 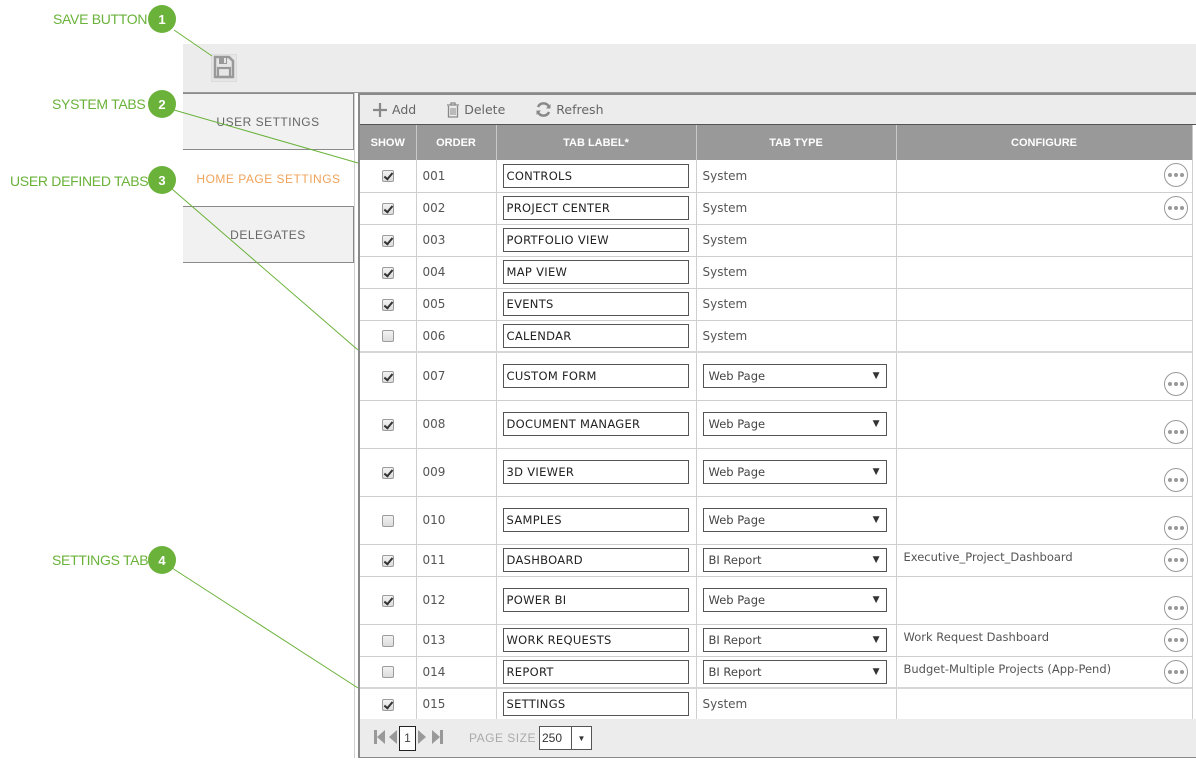 What do you see at coordinates (407, 738) in the screenshot?
I see `current-page-input: 1` at bounding box center [407, 738].